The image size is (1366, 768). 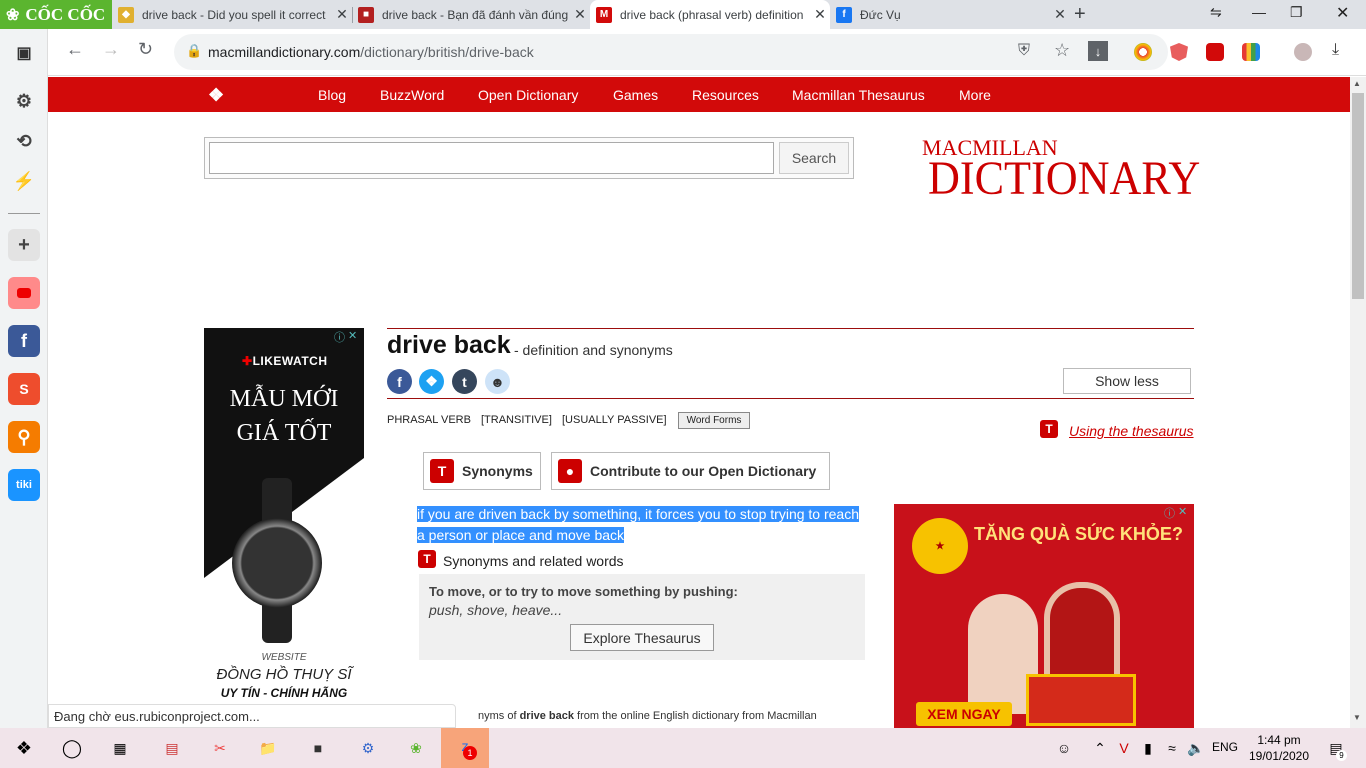 What do you see at coordinates (471, 14) in the screenshot?
I see `tab-2: ■ drive back - Bạn đã đánh vần đúng ✕` at bounding box center [471, 14].